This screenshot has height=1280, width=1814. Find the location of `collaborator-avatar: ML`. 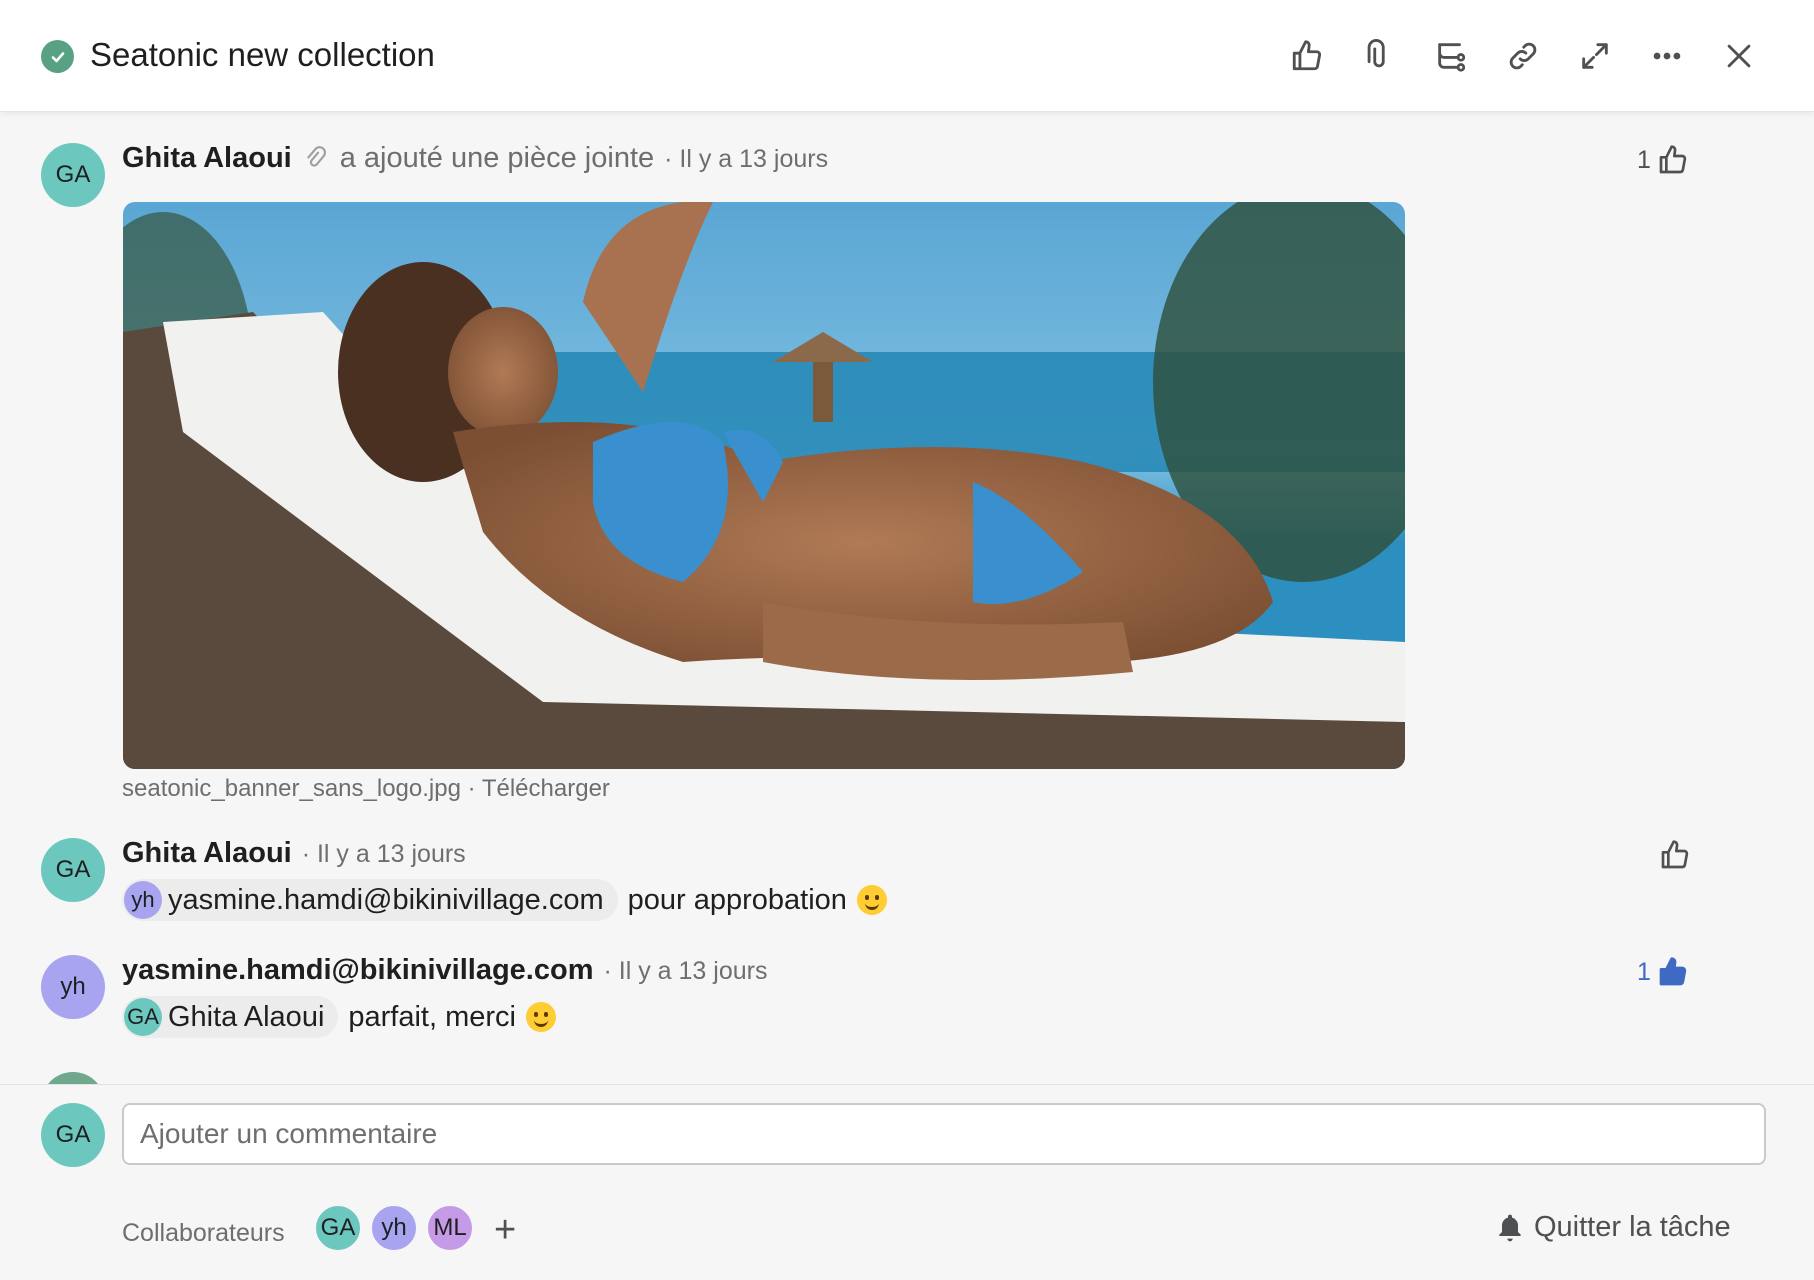

collaborator-avatar: ML is located at coordinates (450, 1228).